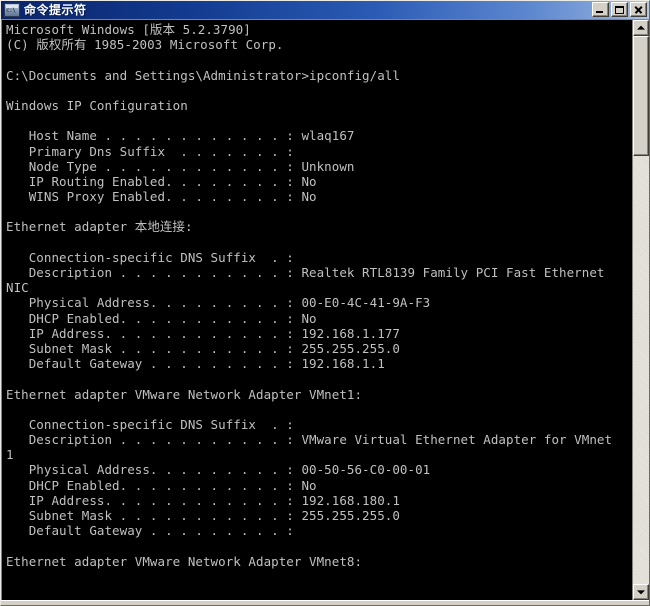 The image size is (650, 606). I want to click on window-bottom-frame, so click(325, 602).